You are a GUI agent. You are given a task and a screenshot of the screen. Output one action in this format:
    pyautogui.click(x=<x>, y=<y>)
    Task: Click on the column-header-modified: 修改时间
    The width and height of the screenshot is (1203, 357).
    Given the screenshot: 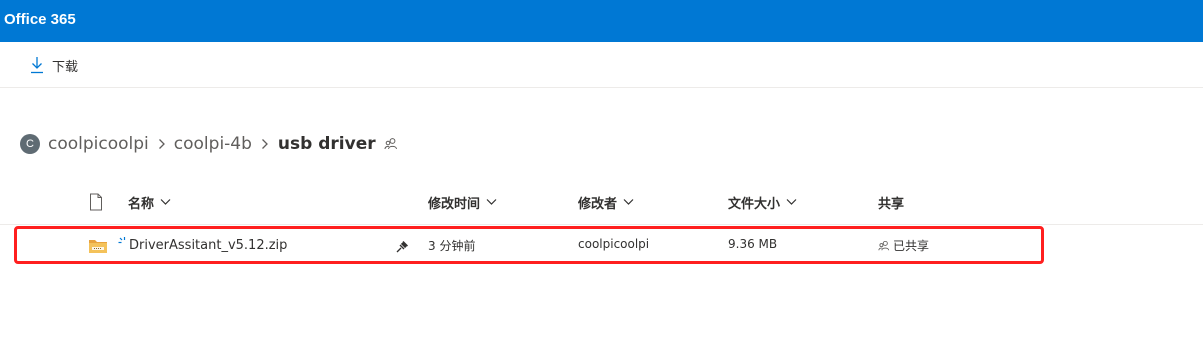 What is the action you would take?
    pyautogui.click(x=462, y=202)
    